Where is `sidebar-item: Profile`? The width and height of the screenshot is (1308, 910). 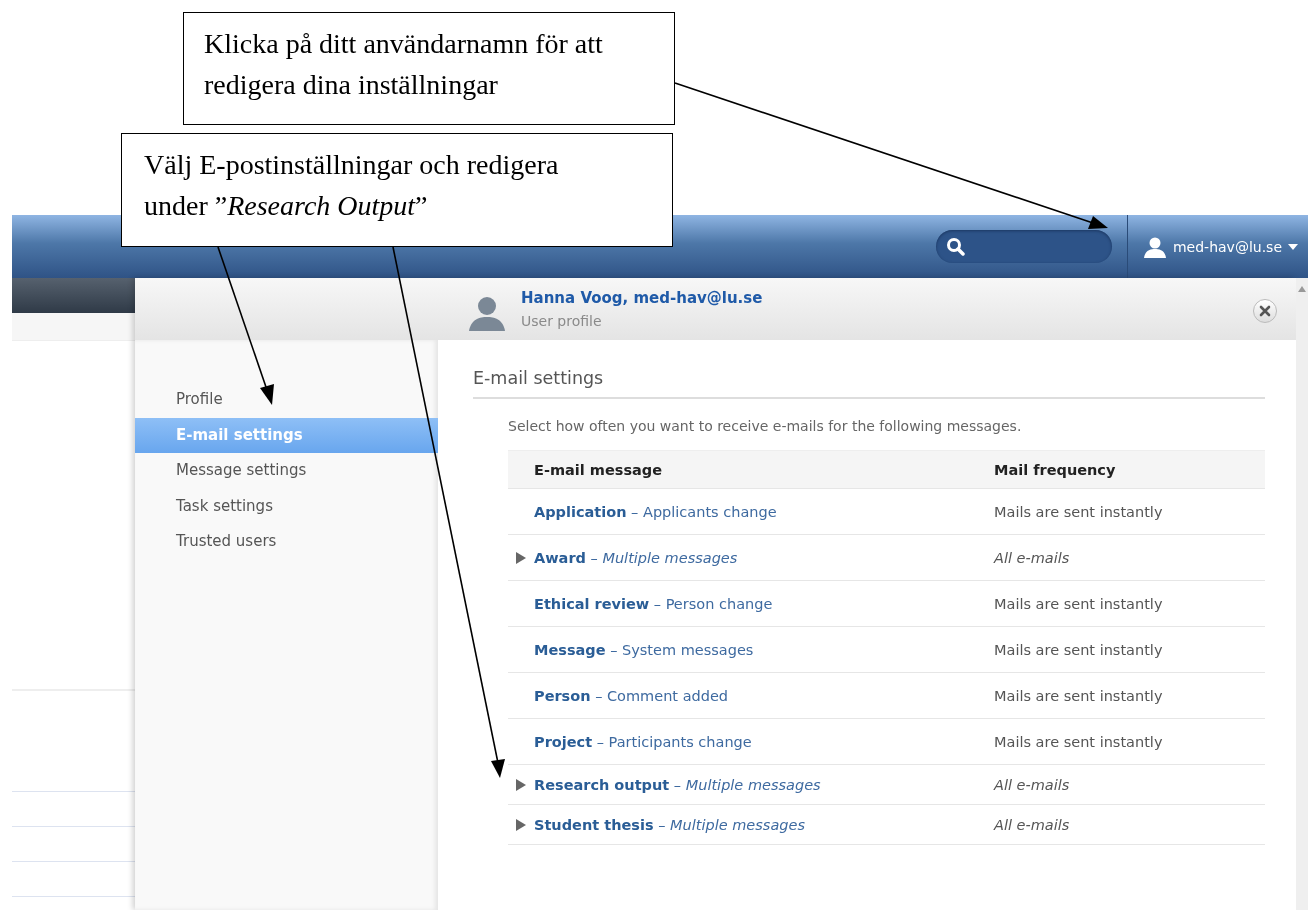
sidebar-item: Profile is located at coordinates (286, 400).